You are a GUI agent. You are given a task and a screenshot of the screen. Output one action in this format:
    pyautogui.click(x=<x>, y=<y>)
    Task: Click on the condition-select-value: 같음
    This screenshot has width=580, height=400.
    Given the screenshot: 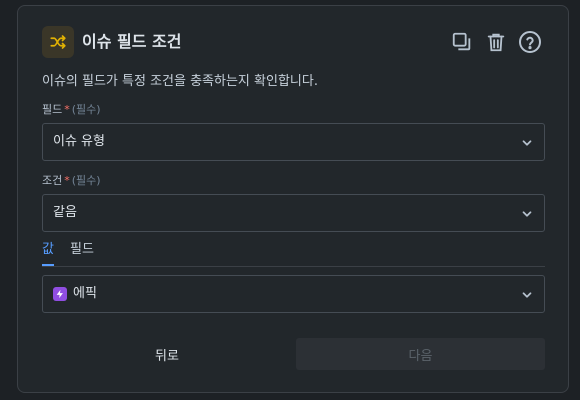 What is the action you would take?
    pyautogui.click(x=65, y=212)
    